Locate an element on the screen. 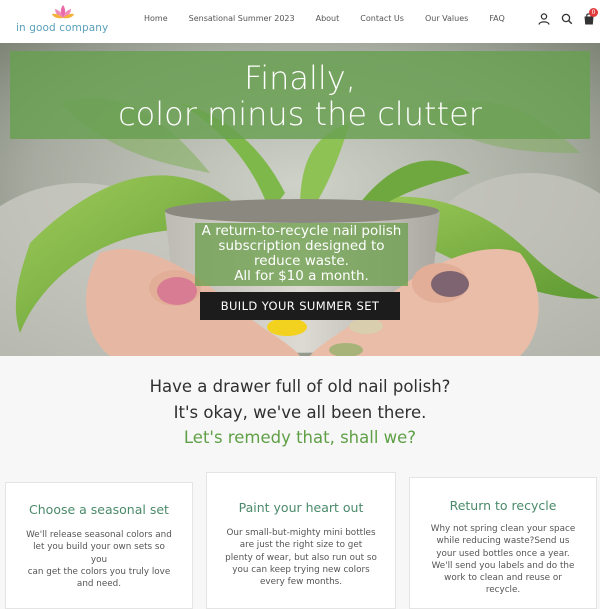 Image resolution: width=600 pixels, height=609 pixels. hero-title-banner: Finally, color minus the clutter is located at coordinates (300, 95).